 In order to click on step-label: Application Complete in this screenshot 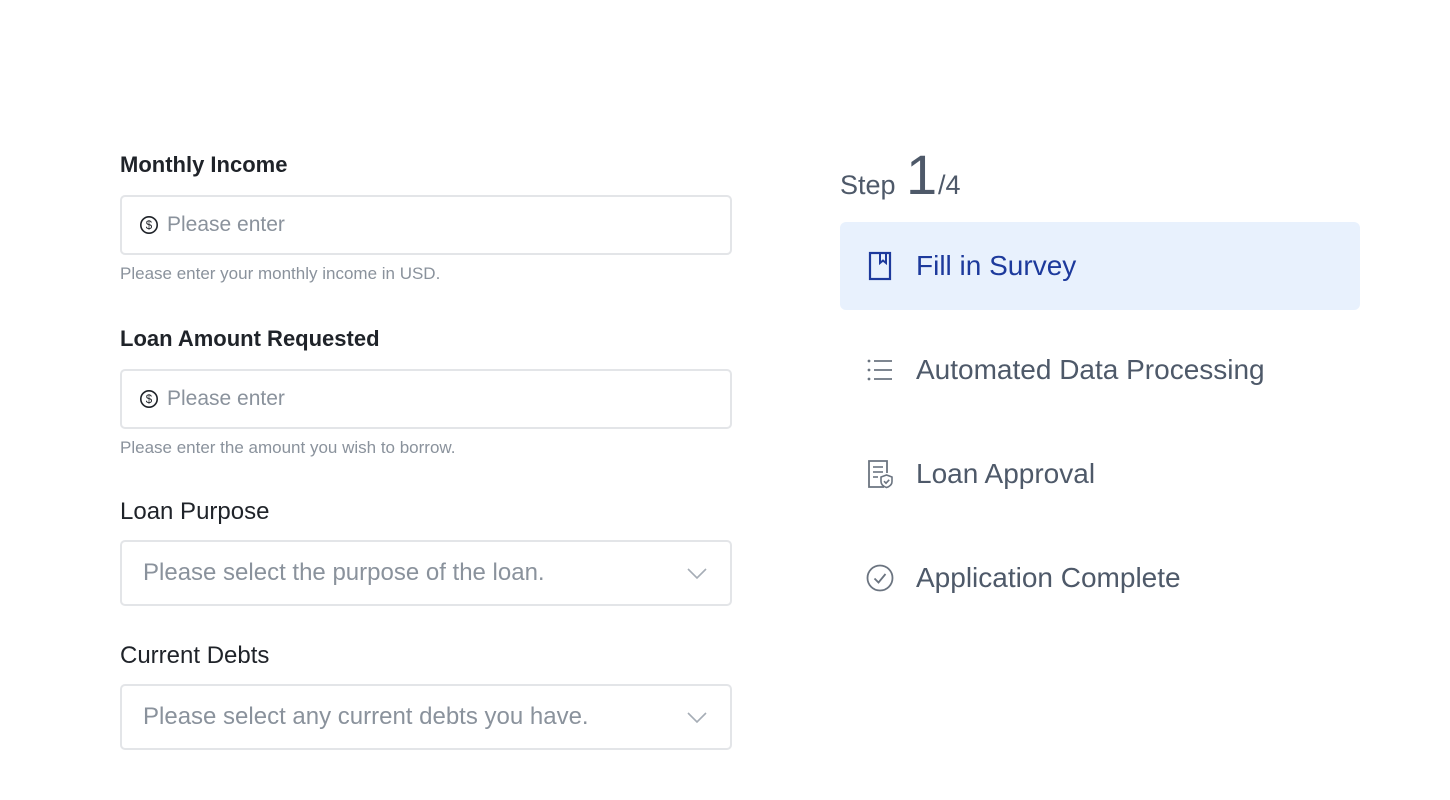, I will do `click(1048, 577)`.